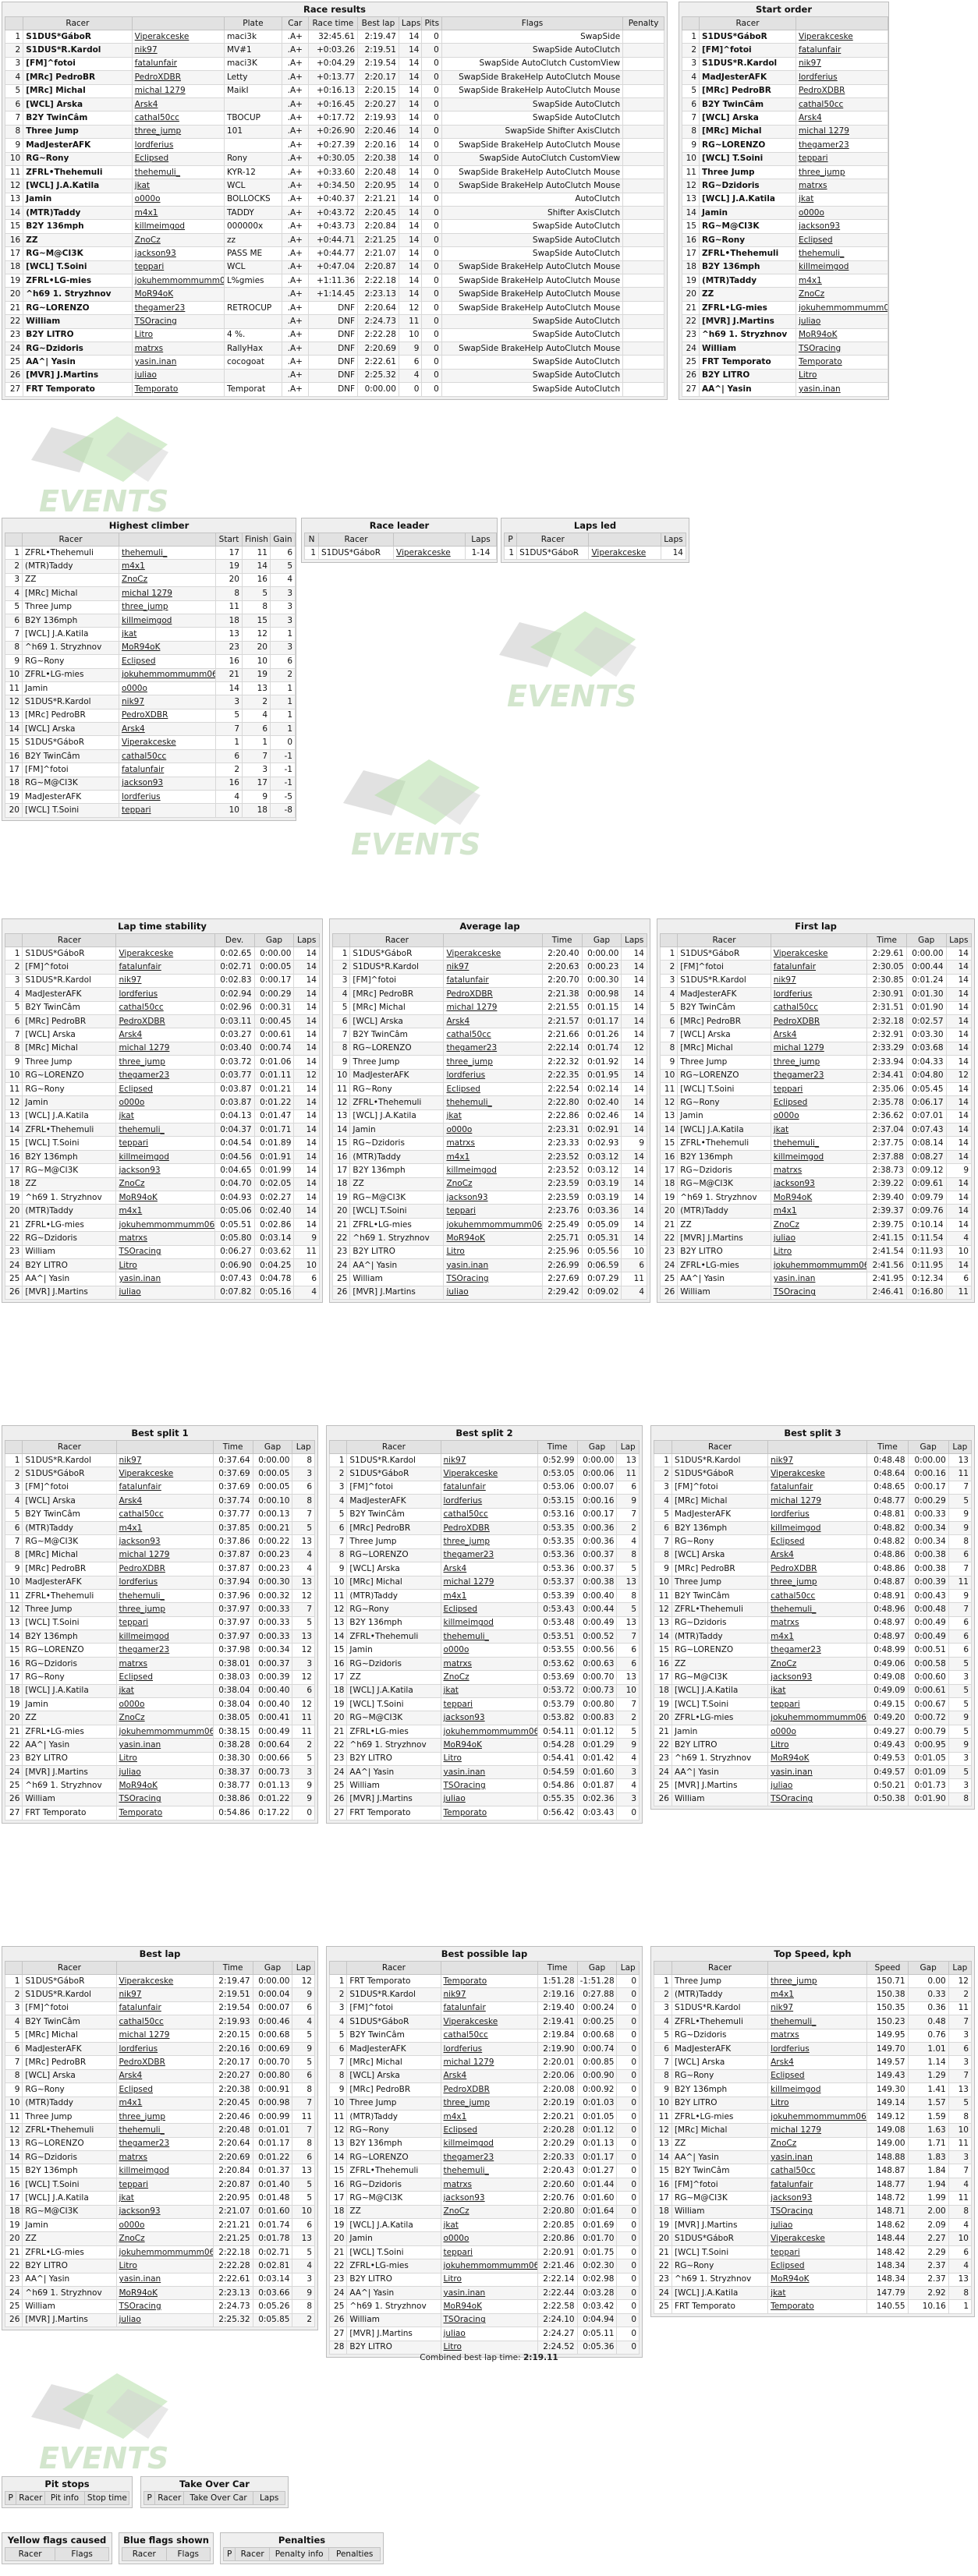 This screenshot has width=978, height=2576. What do you see at coordinates (819, 1048) in the screenshot?
I see `player-link: michal 1279` at bounding box center [819, 1048].